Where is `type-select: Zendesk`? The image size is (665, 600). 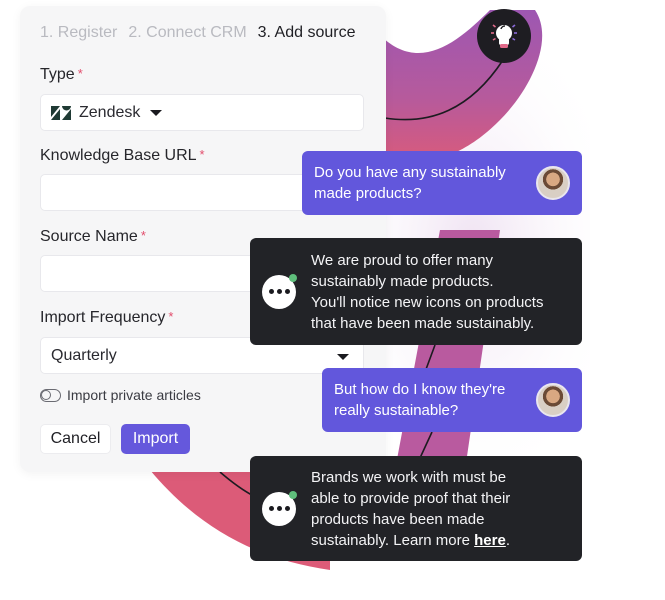
type-select: Zendesk is located at coordinates (202, 112).